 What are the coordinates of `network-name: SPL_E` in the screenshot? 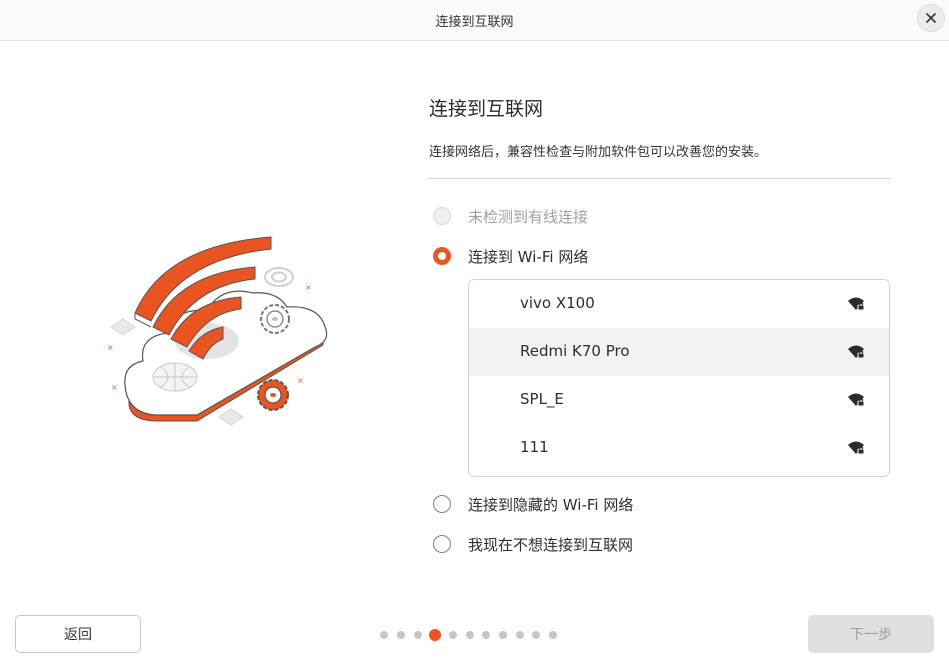 It's located at (542, 399).